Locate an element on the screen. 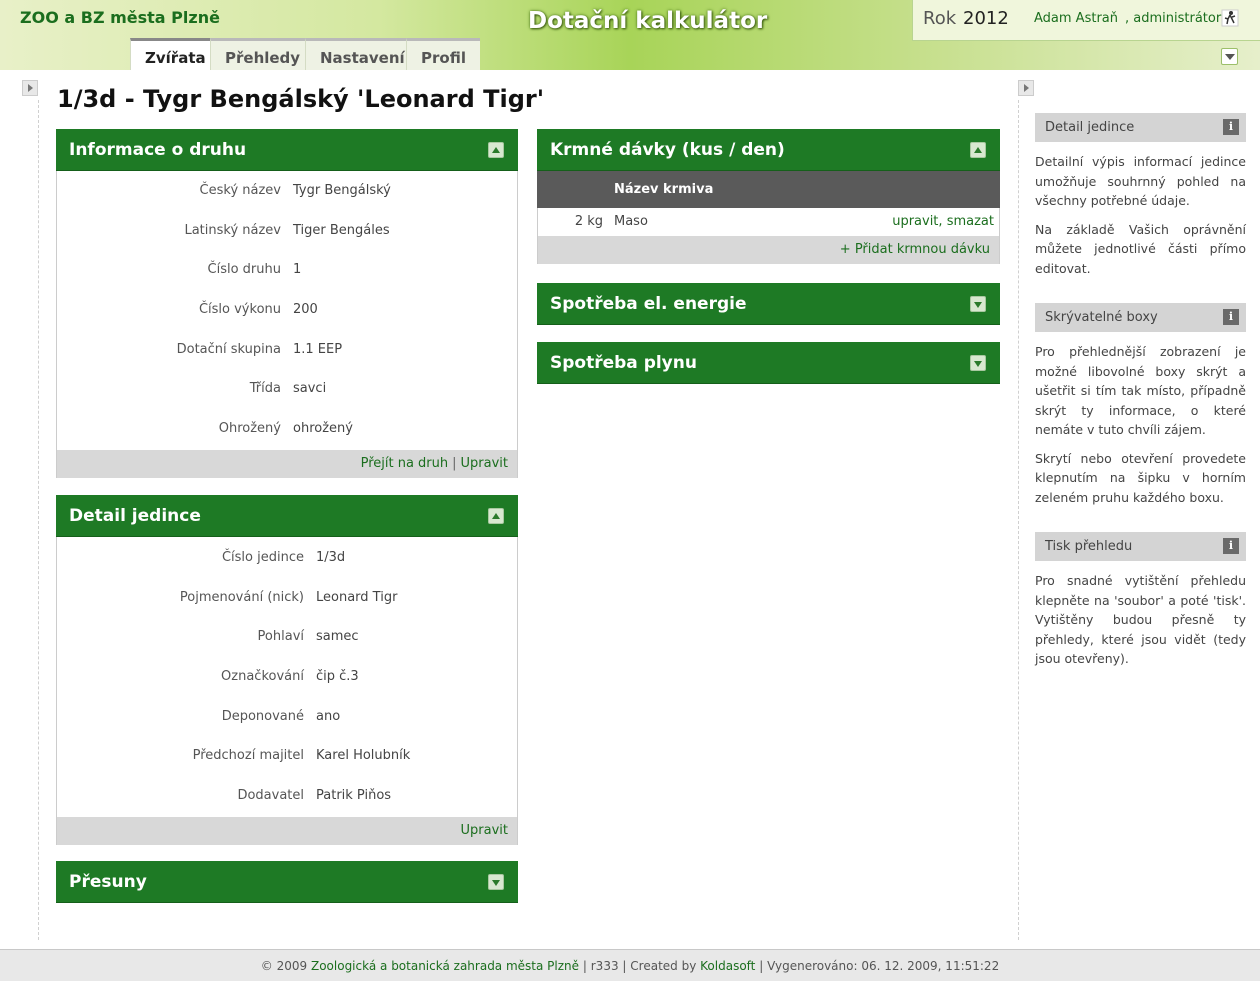 The image size is (1260, 981). goto-species-link: Přejít na druh is located at coordinates (405, 463).